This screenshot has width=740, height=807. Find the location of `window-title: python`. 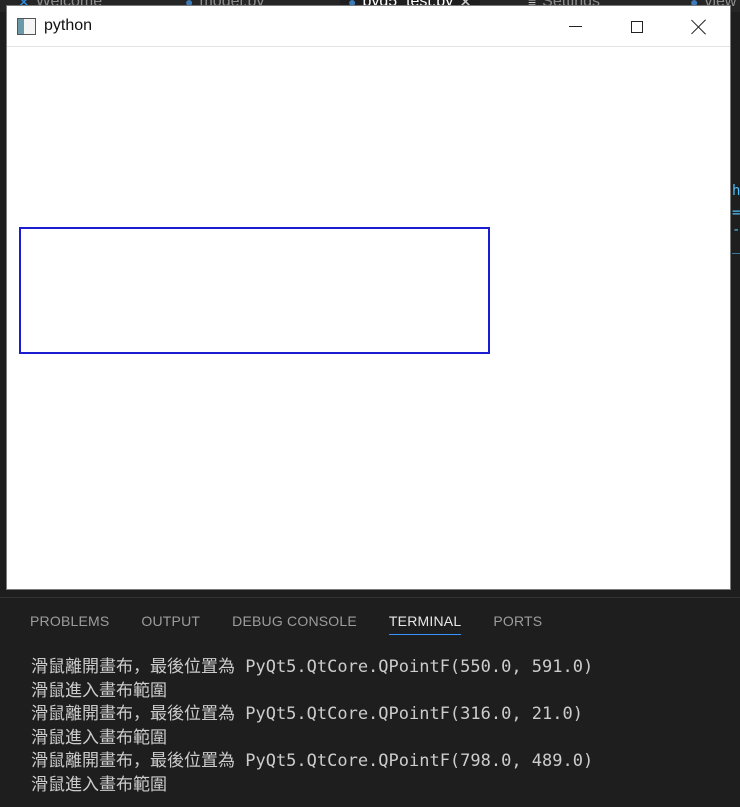

window-title: python is located at coordinates (68, 25).